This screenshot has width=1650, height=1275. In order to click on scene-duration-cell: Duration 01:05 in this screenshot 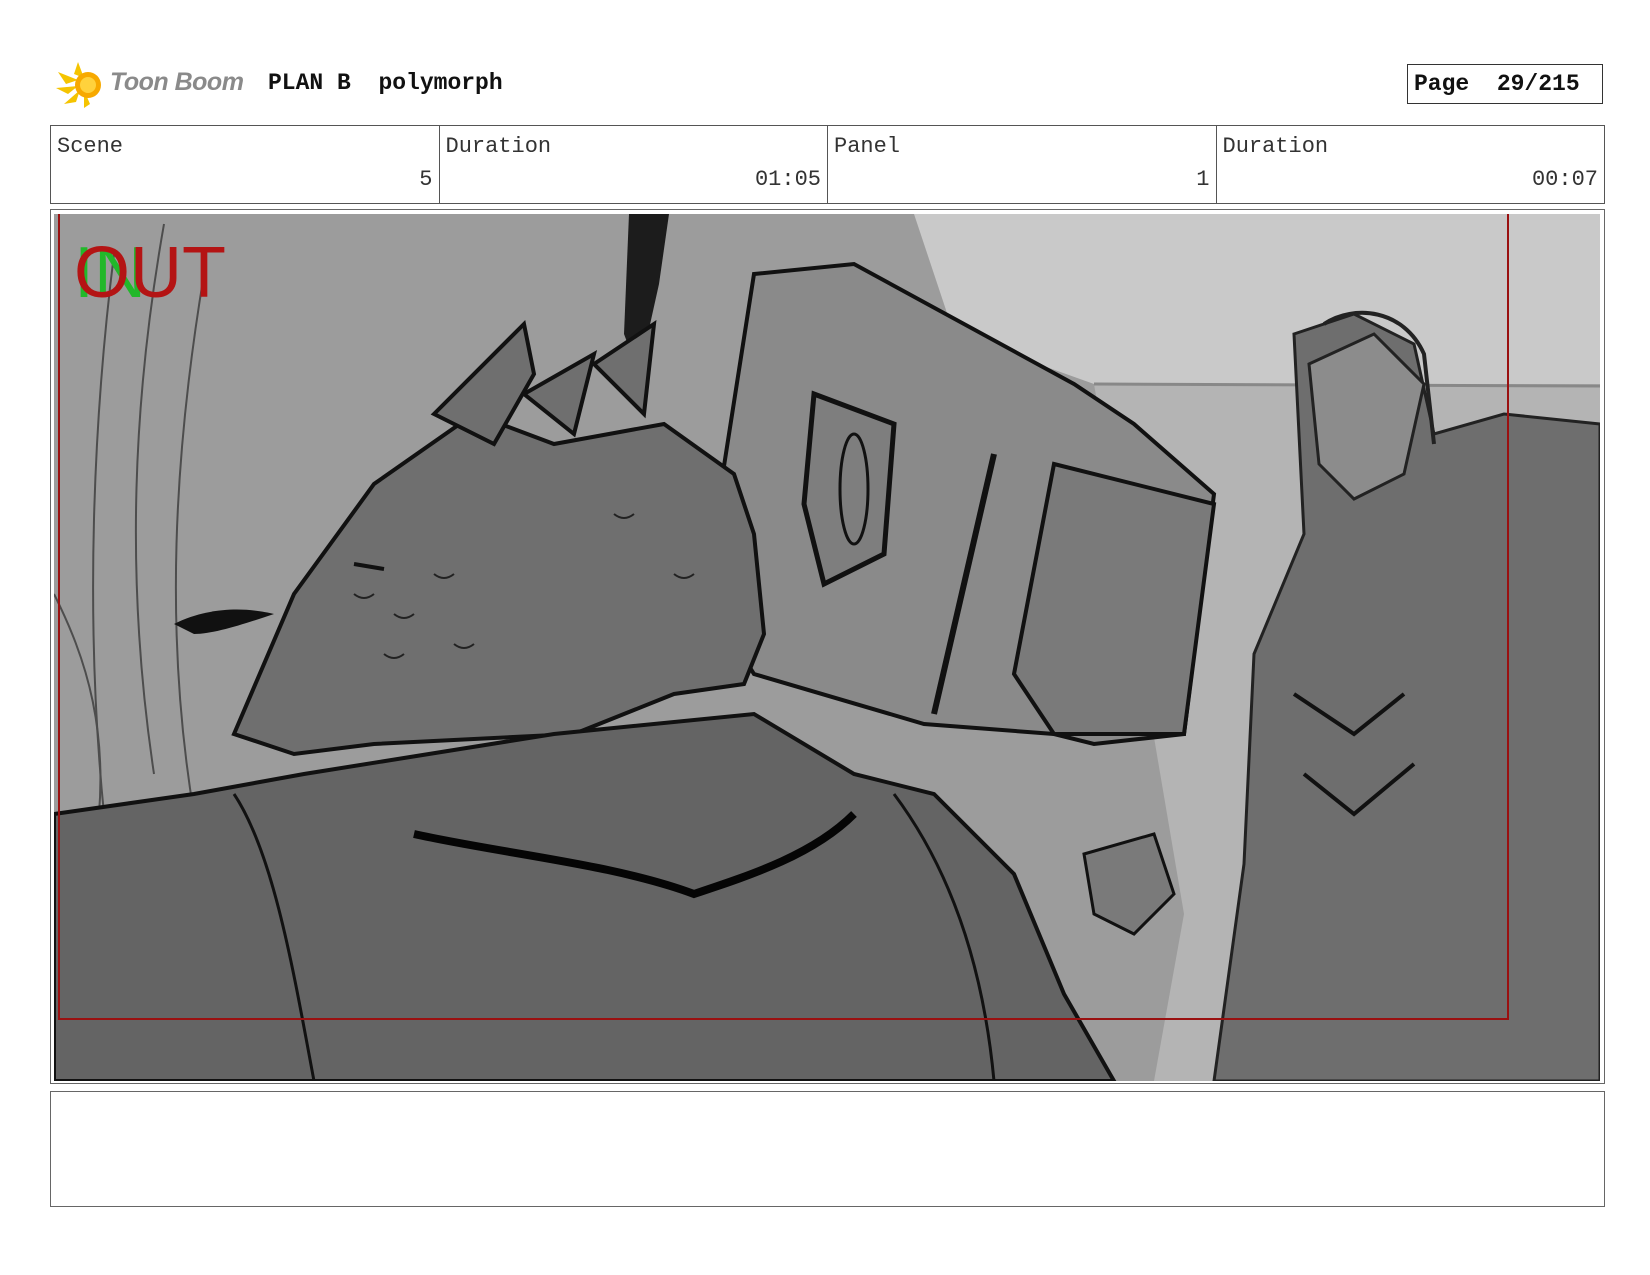, I will do `click(634, 164)`.